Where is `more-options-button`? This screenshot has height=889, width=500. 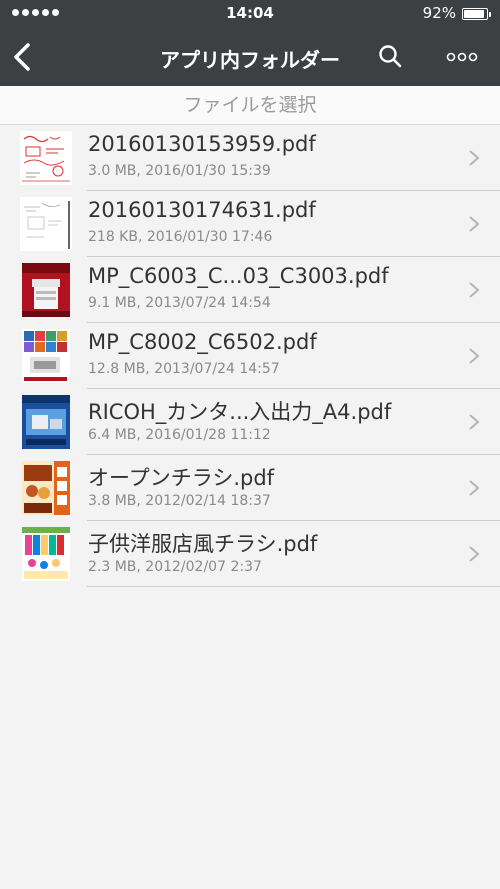 more-options-button is located at coordinates (462, 57).